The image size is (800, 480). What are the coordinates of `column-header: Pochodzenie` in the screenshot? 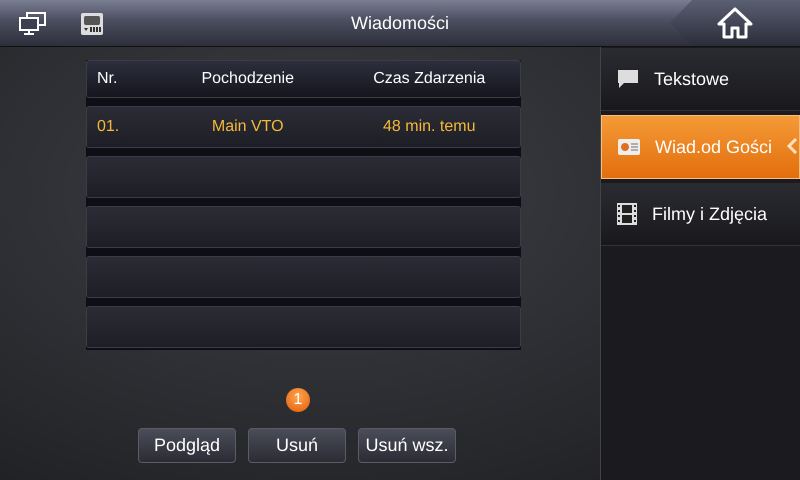 It's located at (247, 79).